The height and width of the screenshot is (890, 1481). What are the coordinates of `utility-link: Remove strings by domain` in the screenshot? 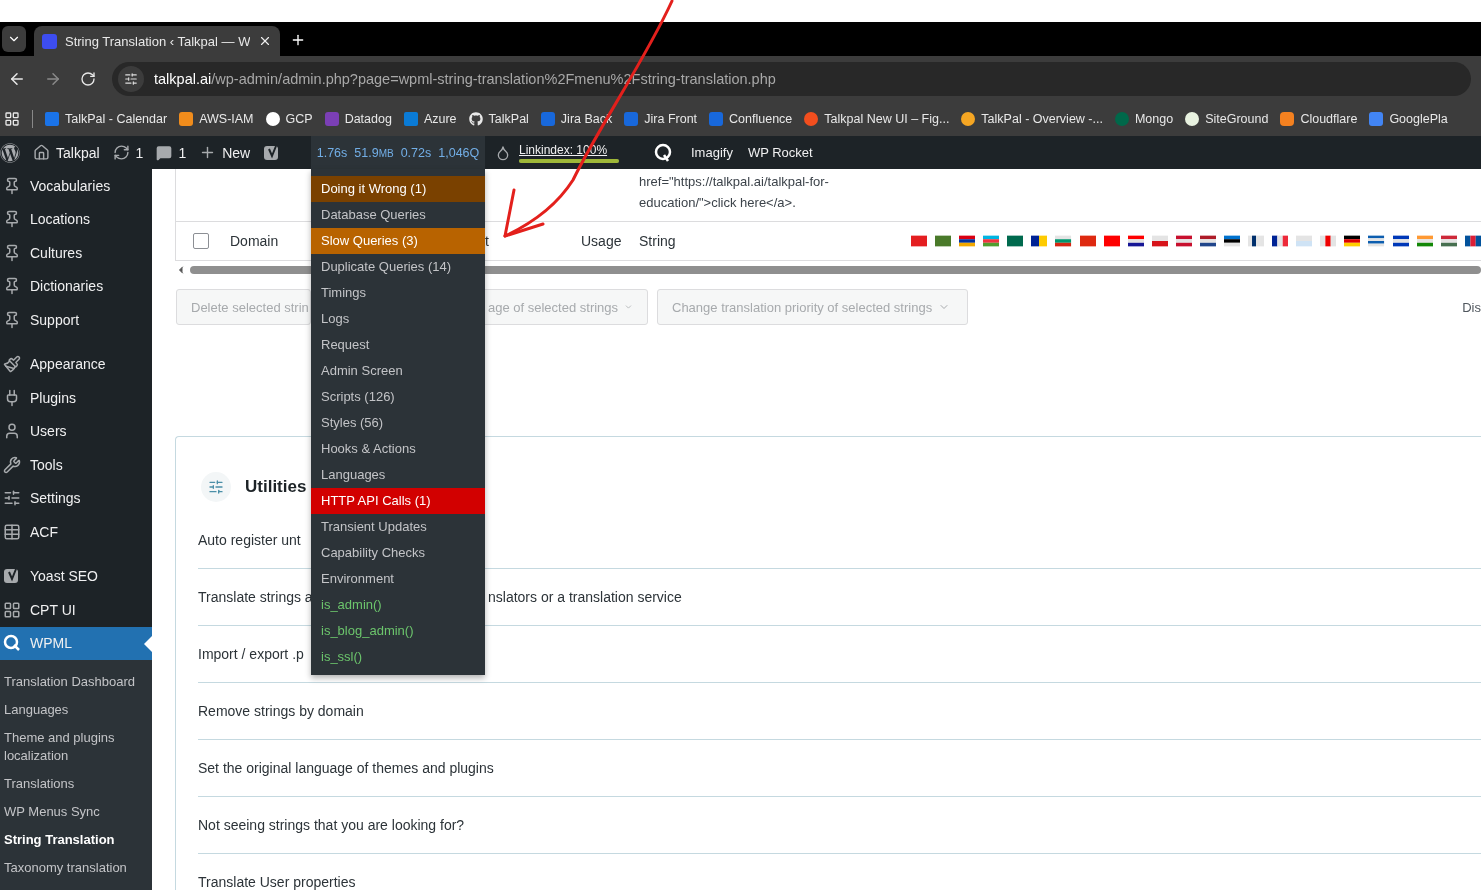 It's located at (281, 711).